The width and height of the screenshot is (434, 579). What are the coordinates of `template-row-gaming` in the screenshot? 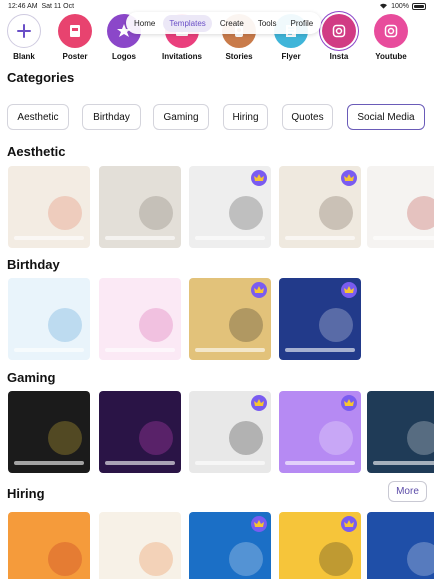 It's located at (221, 433).